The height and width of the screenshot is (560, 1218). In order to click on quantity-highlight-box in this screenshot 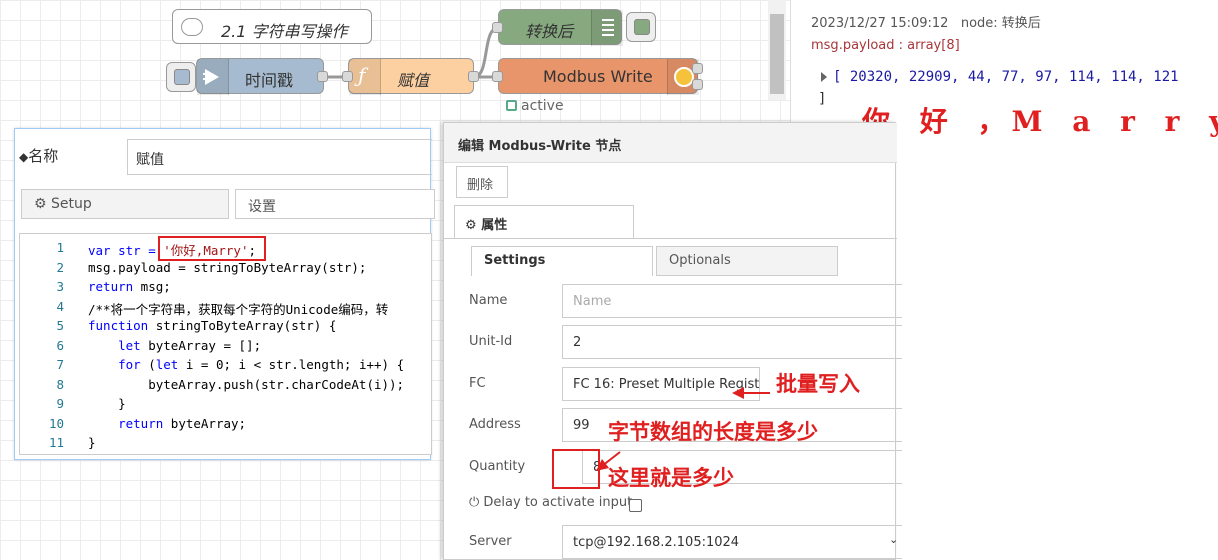, I will do `click(576, 469)`.